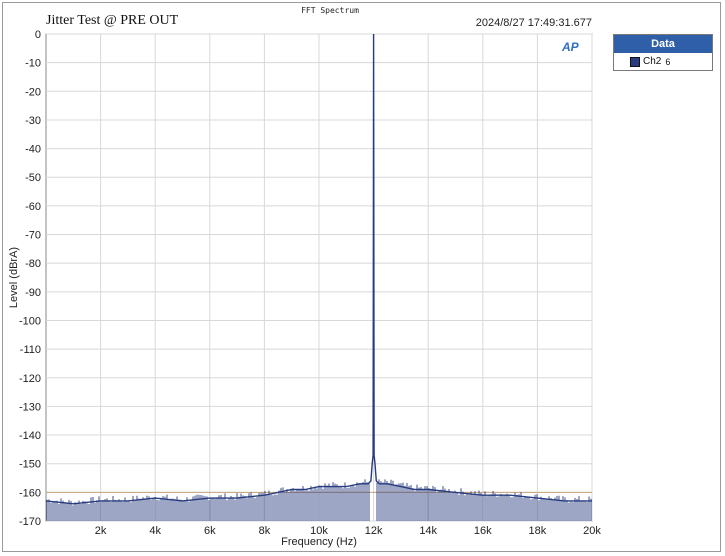 This screenshot has height=556, width=725. I want to click on ap-logo-icon: AP, so click(570, 47).